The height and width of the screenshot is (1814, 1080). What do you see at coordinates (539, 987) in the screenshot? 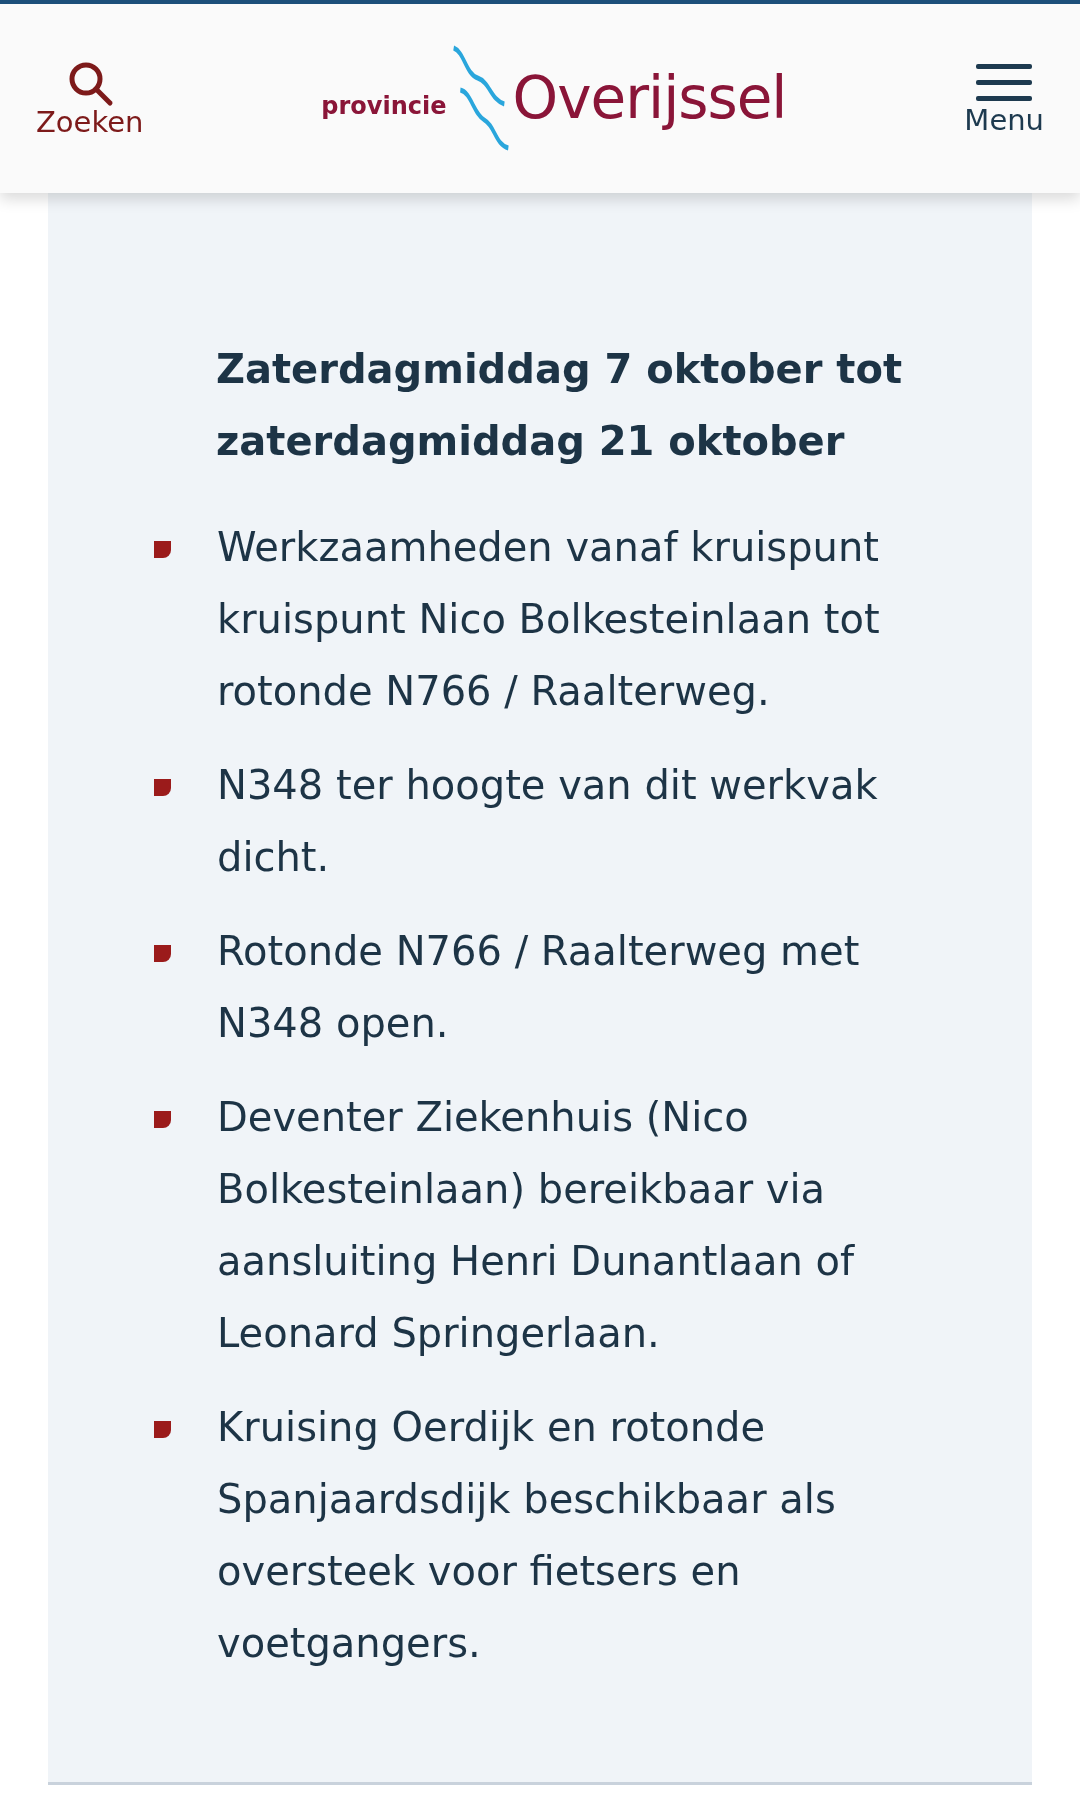
I see `list-item-text: Rotonde N766 / Raalterweg met N348 open.` at bounding box center [539, 987].